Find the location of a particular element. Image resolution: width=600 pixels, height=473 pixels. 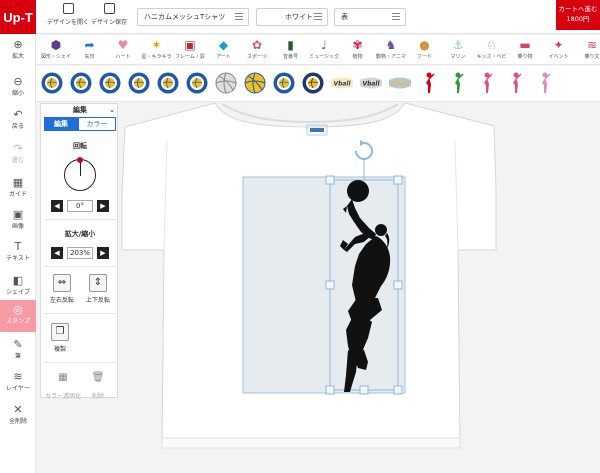

neck-label-text is located at coordinates (317, 130).